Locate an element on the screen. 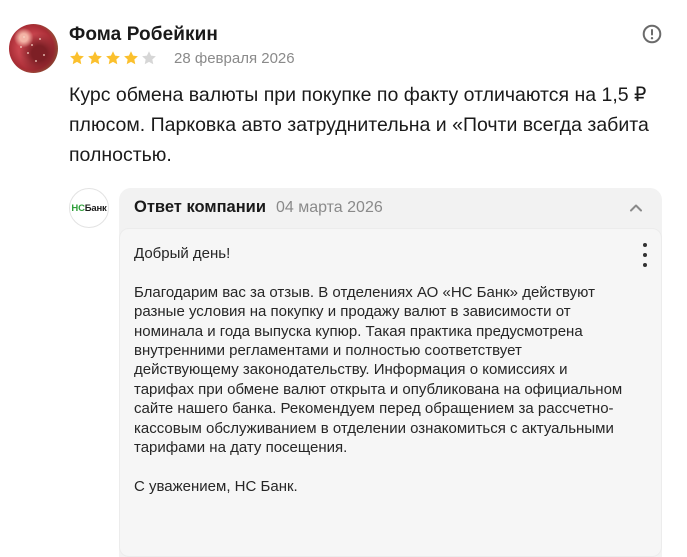 Image resolution: width=687 pixels, height=557 pixels. star-rating is located at coordinates (114, 58).